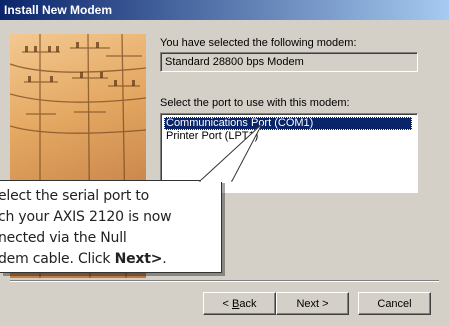  Describe the element at coordinates (288, 123) in the screenshot. I see `port-option-com1: Communications Port (COM1)` at that location.